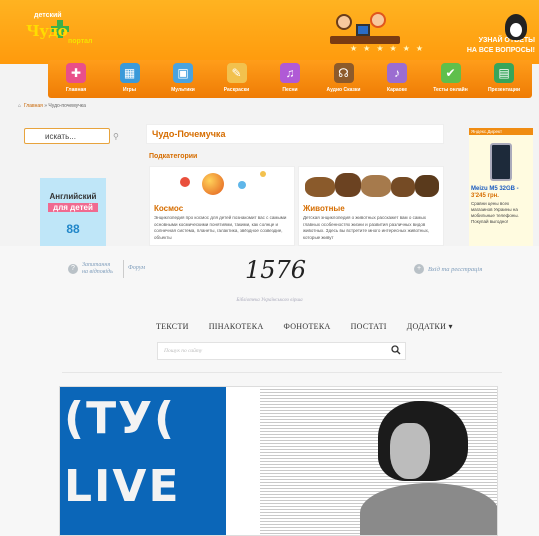 The width and height of the screenshot is (539, 536). What do you see at coordinates (290, 73) in the screenshot?
I see `music-icon: ♫` at bounding box center [290, 73].